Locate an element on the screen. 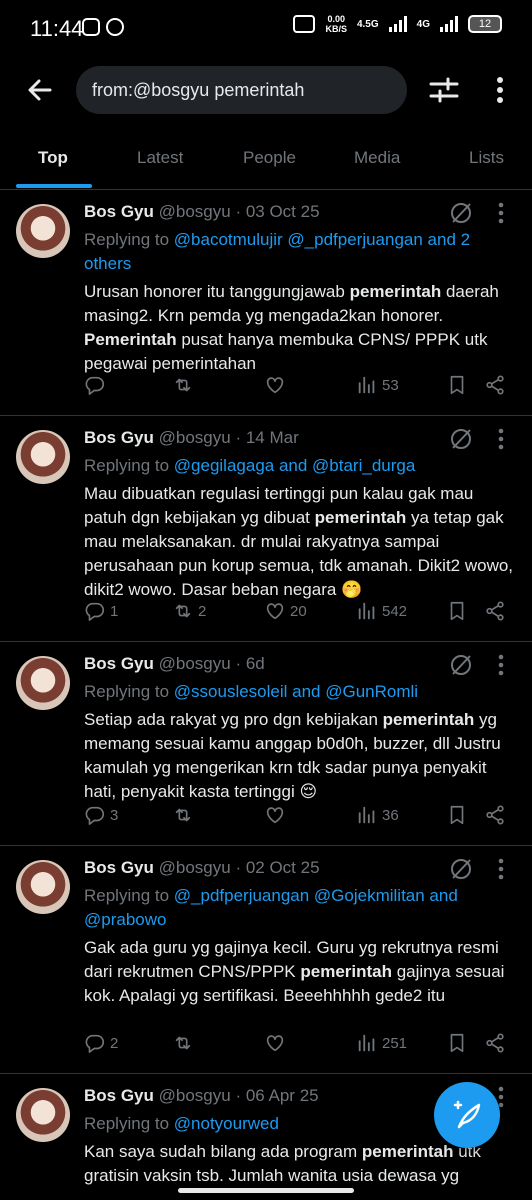  reply-mentions: @gegilagaga and @btari_durga is located at coordinates (295, 465).